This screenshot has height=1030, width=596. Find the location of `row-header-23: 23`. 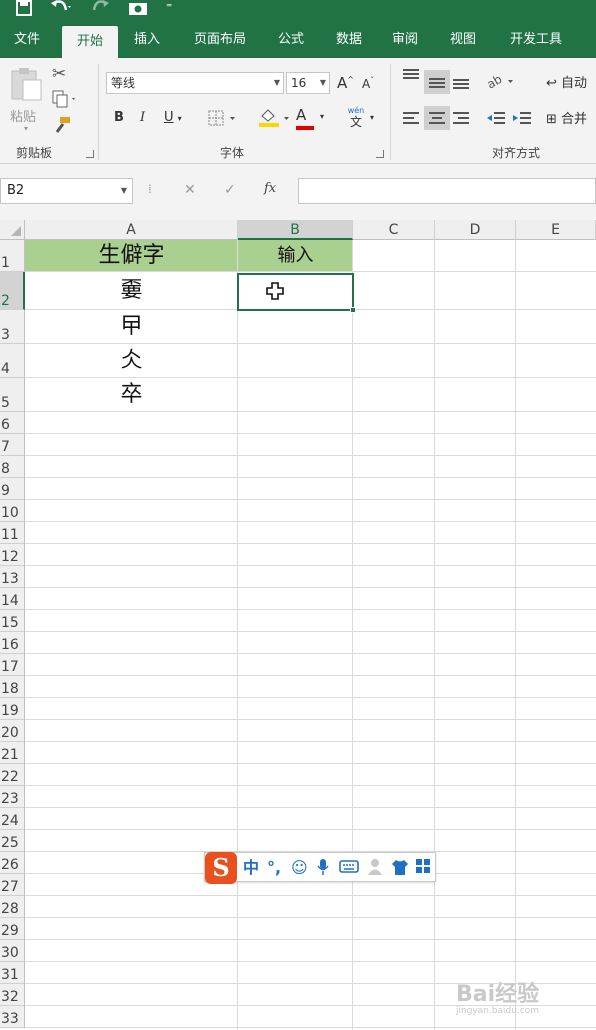

row-header-23: 23 is located at coordinates (12, 797).